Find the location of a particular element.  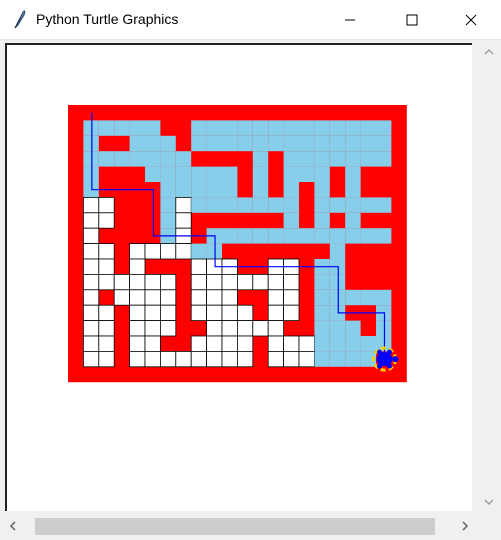

chevron-down-icon is located at coordinates (489, 502).